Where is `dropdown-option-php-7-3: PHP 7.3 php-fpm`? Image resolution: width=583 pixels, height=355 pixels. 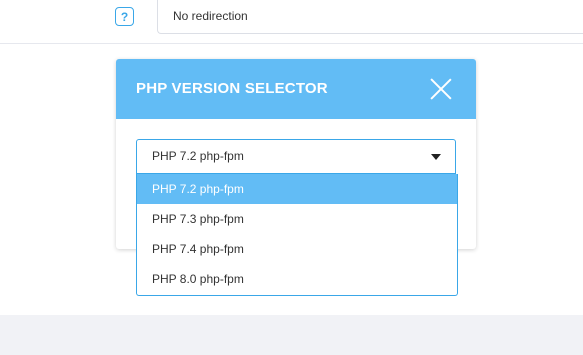 dropdown-option-php-7-3: PHP 7.3 php-fpm is located at coordinates (297, 219).